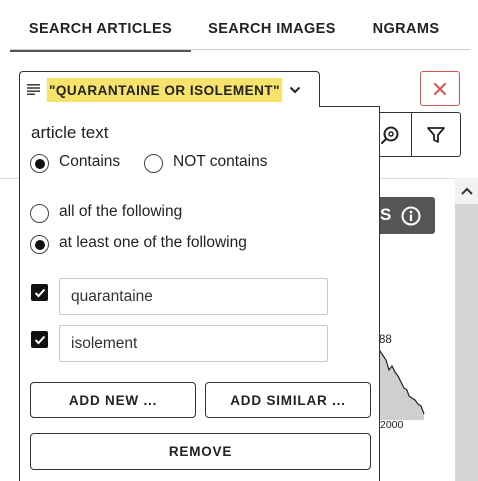  Describe the element at coordinates (389, 135) in the screenshot. I see `search-icon` at that location.